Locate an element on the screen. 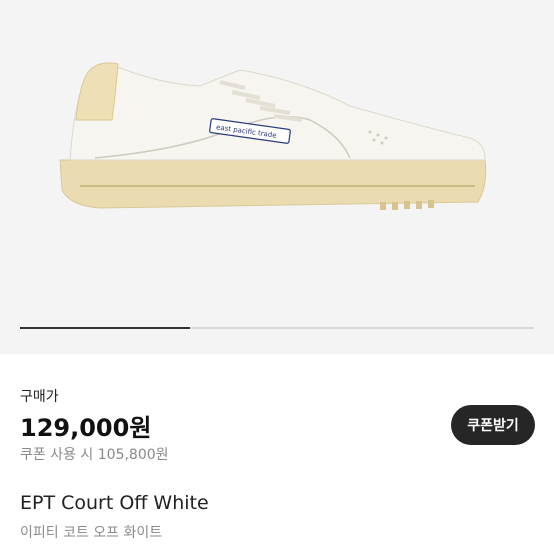 The width and height of the screenshot is (554, 554). coupon-price-text: 쿠폰 사용 시 105,800원 is located at coordinates (94, 455).